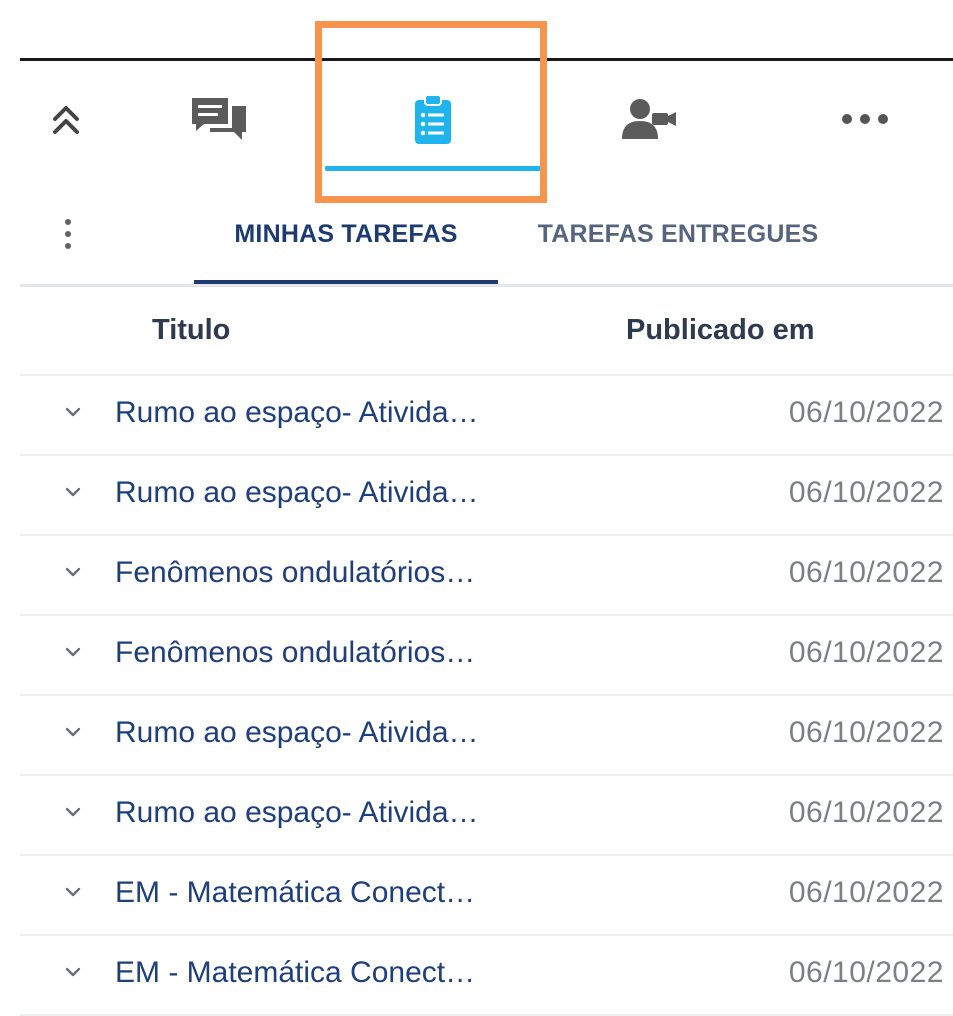 Image resolution: width=953 pixels, height=1016 pixels. Describe the element at coordinates (720, 330) in the screenshot. I see `column-header-published: Publicado em` at that location.